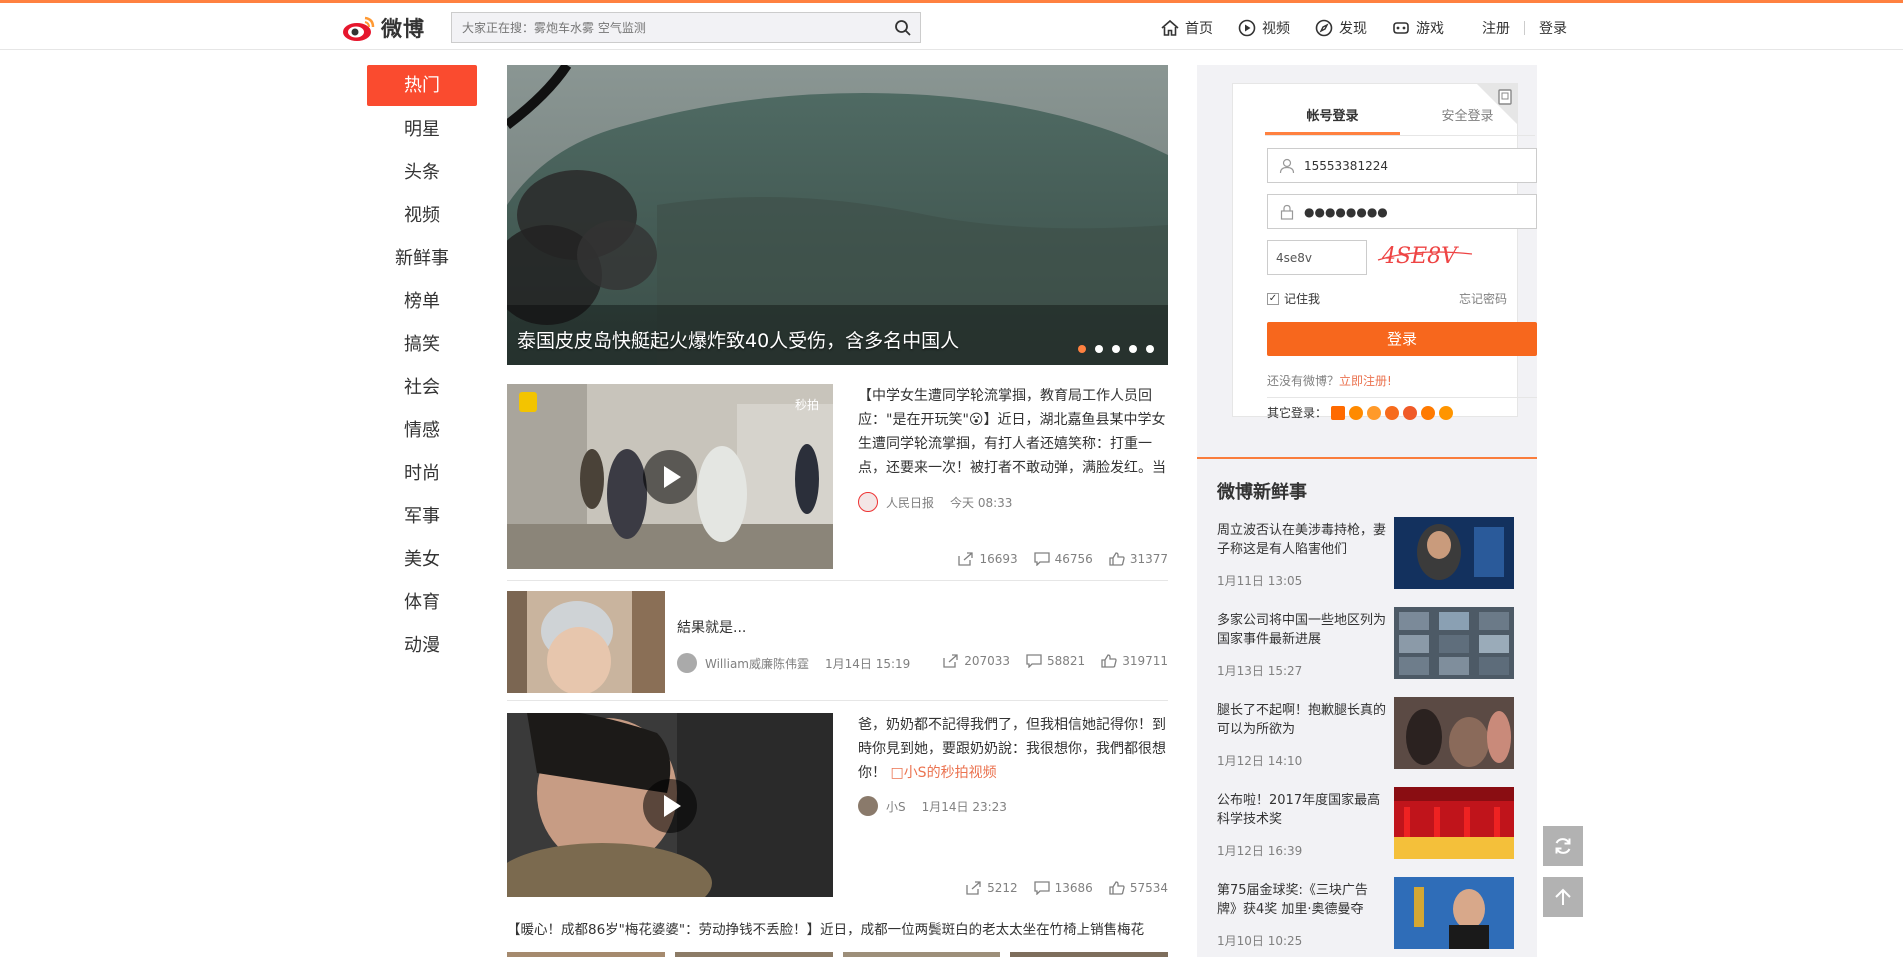  What do you see at coordinates (867, 663) in the screenshot?
I see `post-time: 1月14日 15:19` at bounding box center [867, 663].